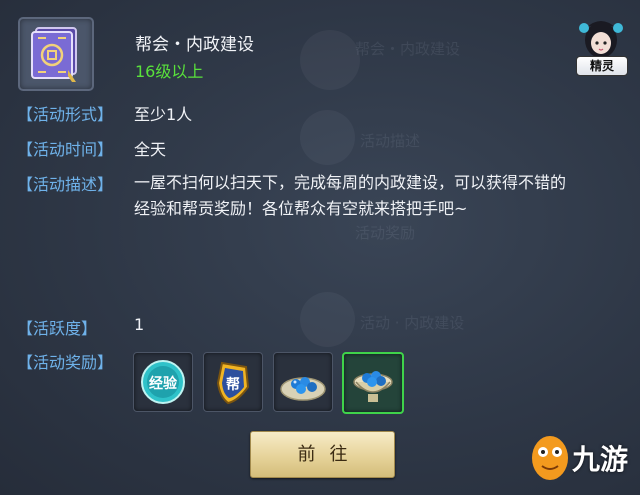 The image size is (640, 495). I want to click on exp-orb-text: 经验, so click(163, 383).